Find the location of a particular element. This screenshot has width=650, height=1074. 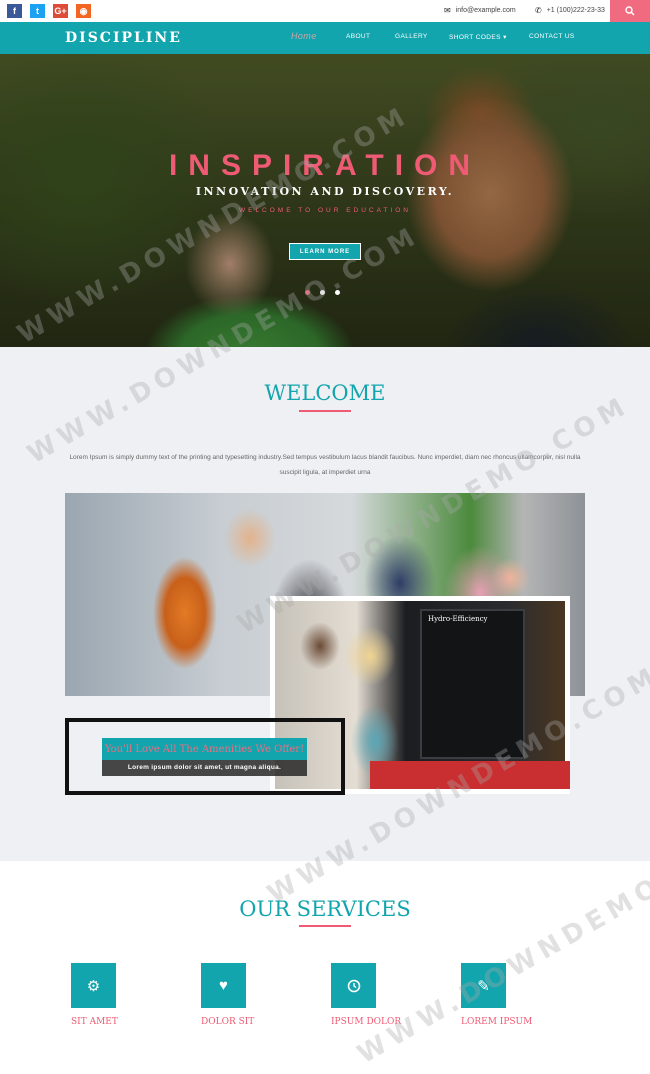

services-title: OUR SERVICES is located at coordinates (325, 909).